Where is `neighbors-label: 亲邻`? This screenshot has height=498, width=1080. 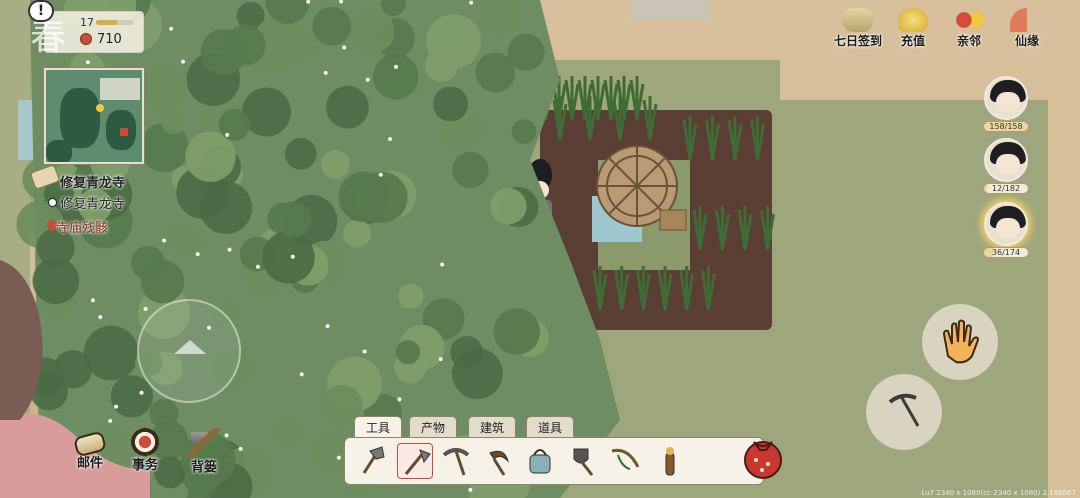
neighbors-label: 亲邻 is located at coordinates (968, 41).